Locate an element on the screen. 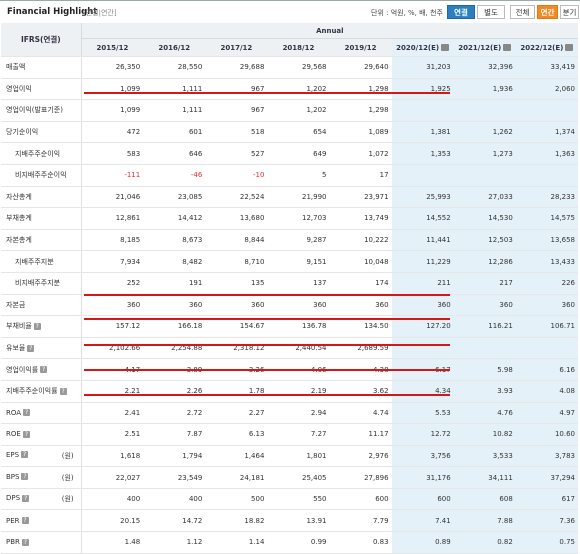 The height and width of the screenshot is (554, 580). table-cell: 617 is located at coordinates (546, 499).